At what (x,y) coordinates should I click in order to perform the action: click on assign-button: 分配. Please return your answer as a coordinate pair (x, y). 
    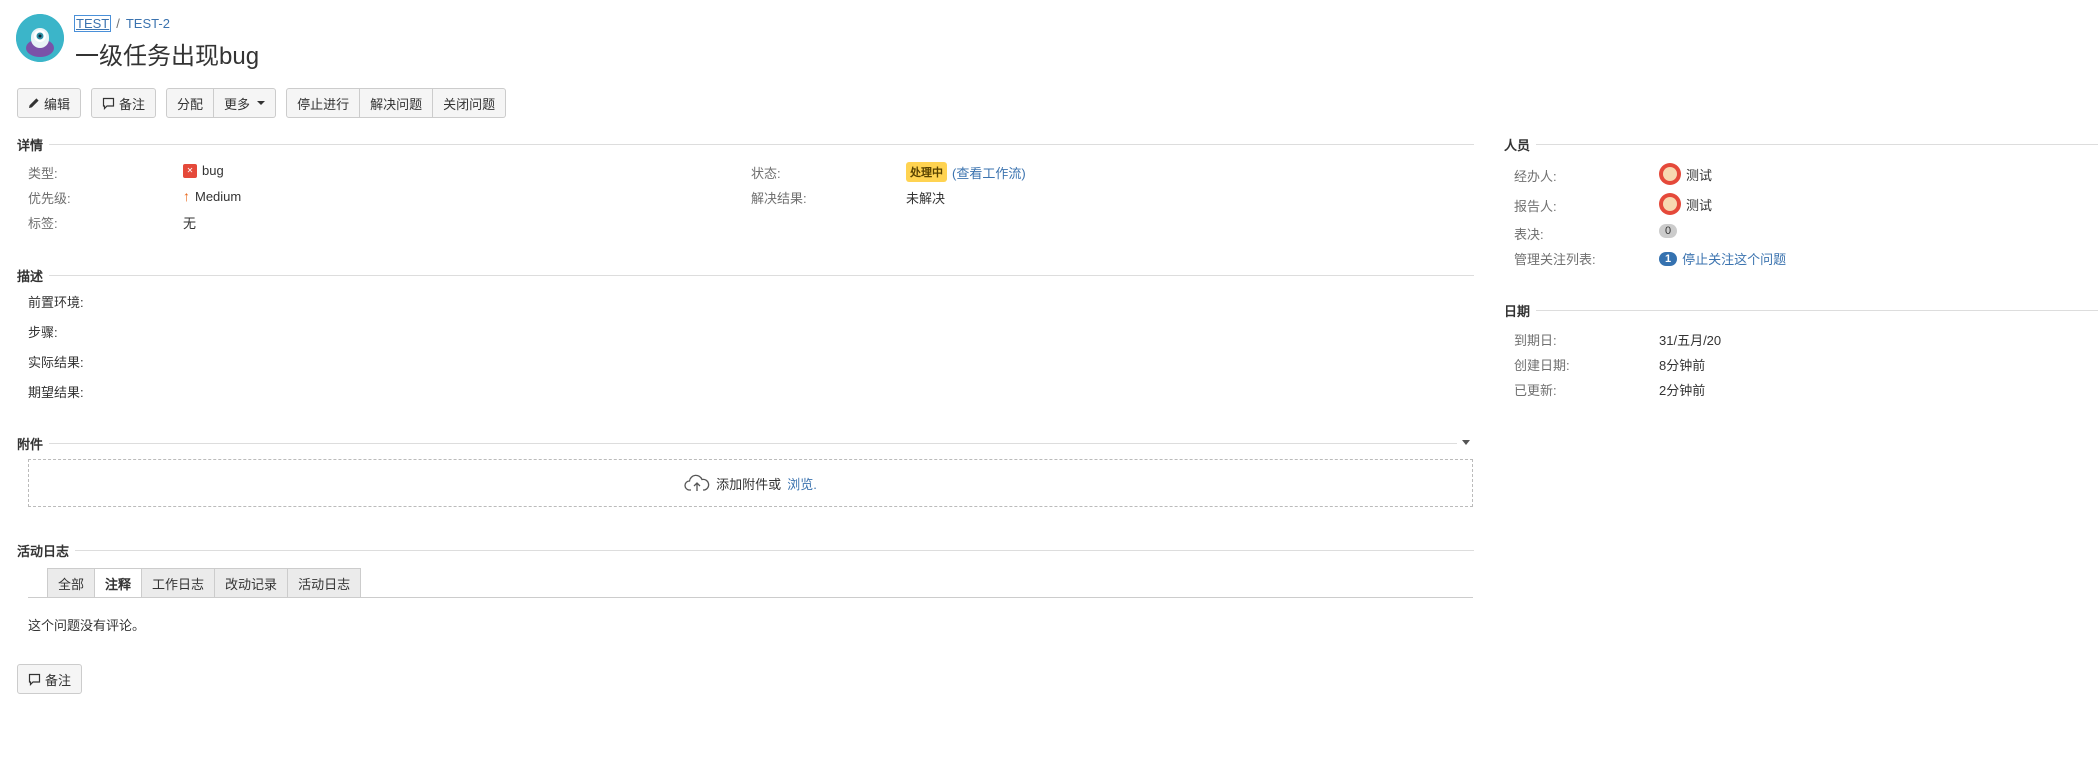
    Looking at the image, I should click on (190, 103).